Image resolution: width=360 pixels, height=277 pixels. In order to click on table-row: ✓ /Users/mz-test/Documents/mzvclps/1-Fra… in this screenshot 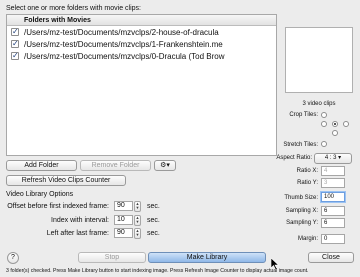, I will do `click(141, 44)`.